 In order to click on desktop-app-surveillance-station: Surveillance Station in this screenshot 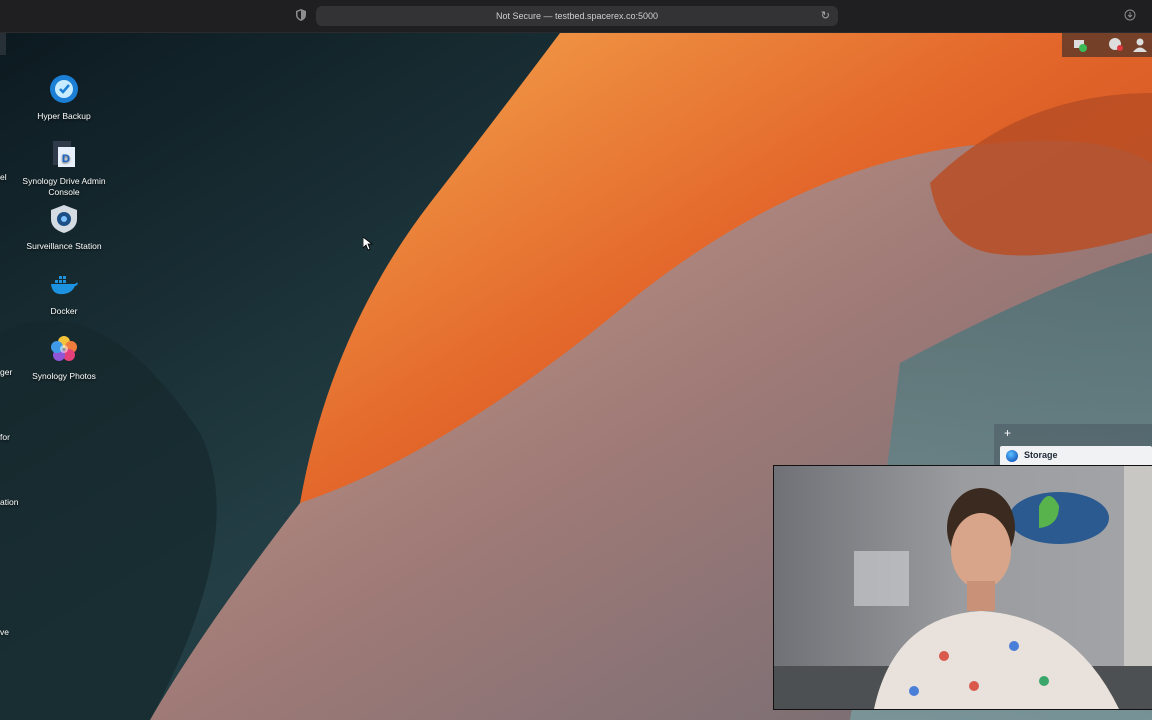, I will do `click(64, 228)`.